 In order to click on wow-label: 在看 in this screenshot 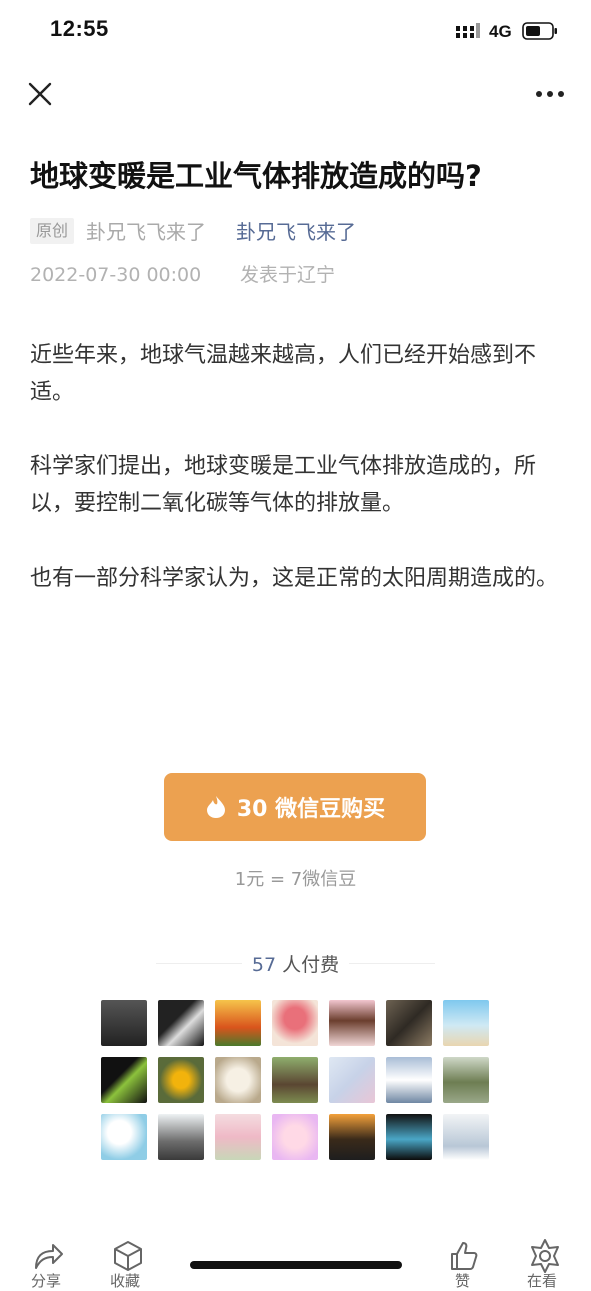, I will do `click(542, 1281)`.